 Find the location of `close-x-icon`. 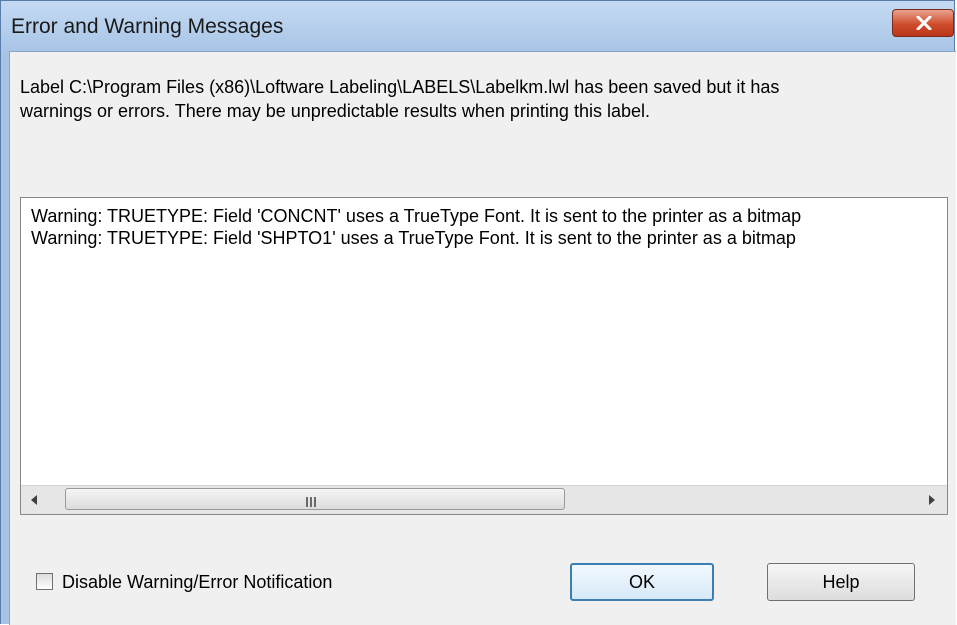

close-x-icon is located at coordinates (924, 23).